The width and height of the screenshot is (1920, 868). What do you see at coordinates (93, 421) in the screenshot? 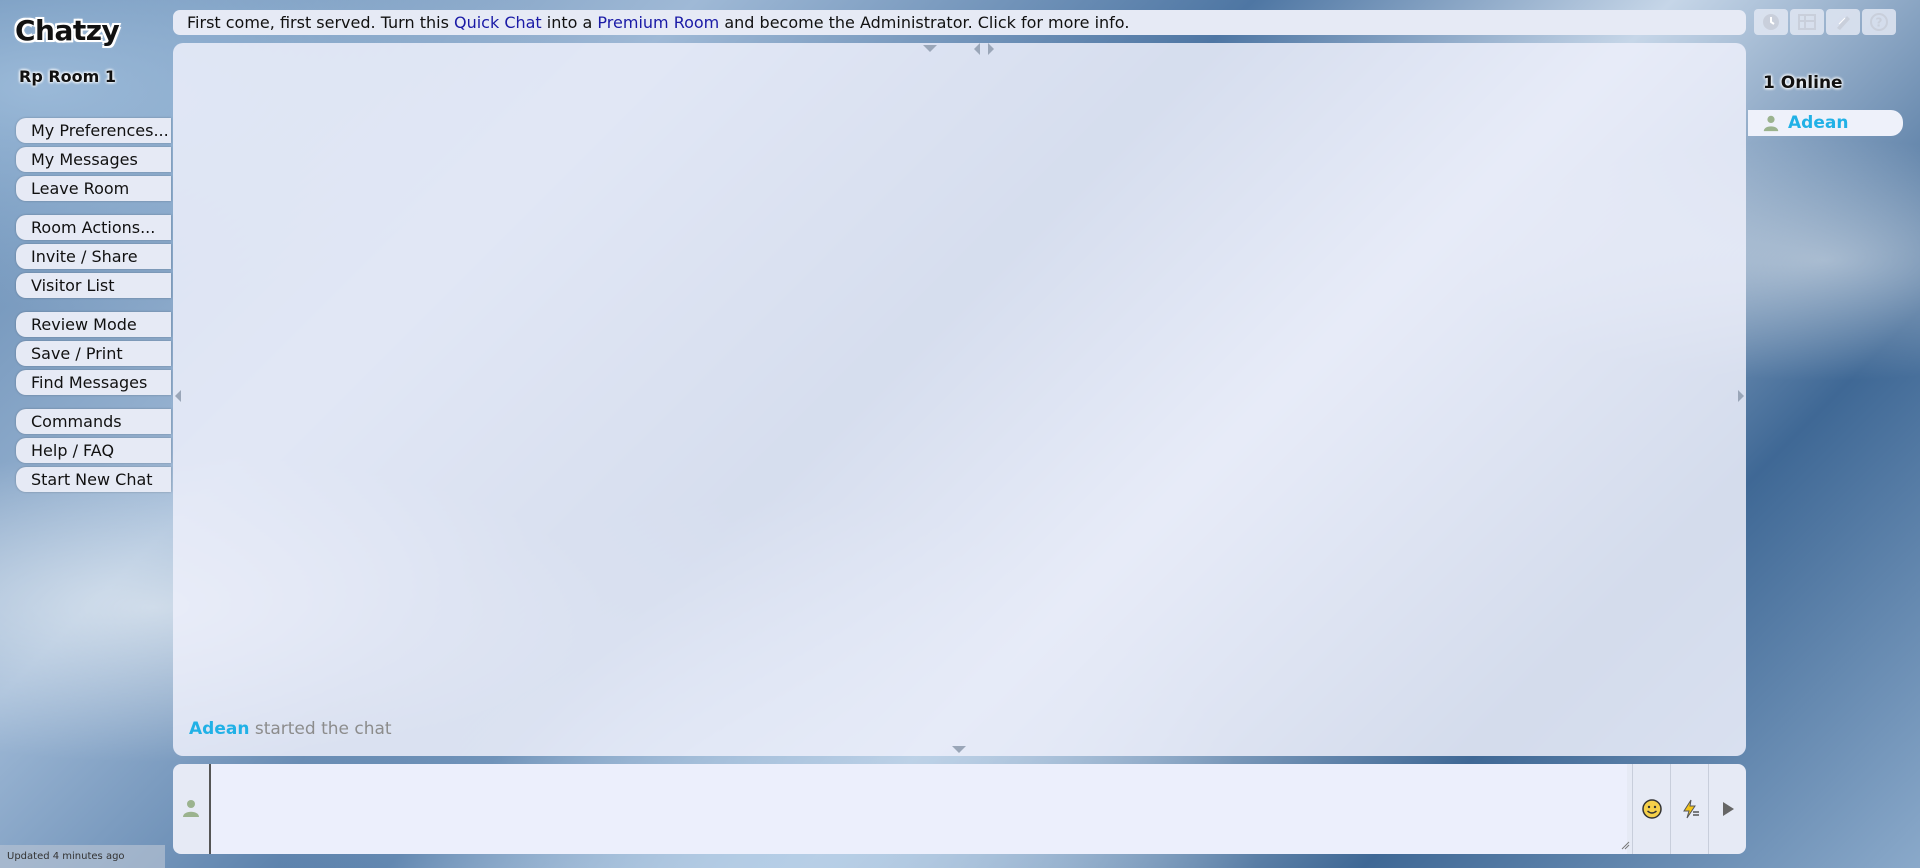
I see `commands-button: Commands` at bounding box center [93, 421].